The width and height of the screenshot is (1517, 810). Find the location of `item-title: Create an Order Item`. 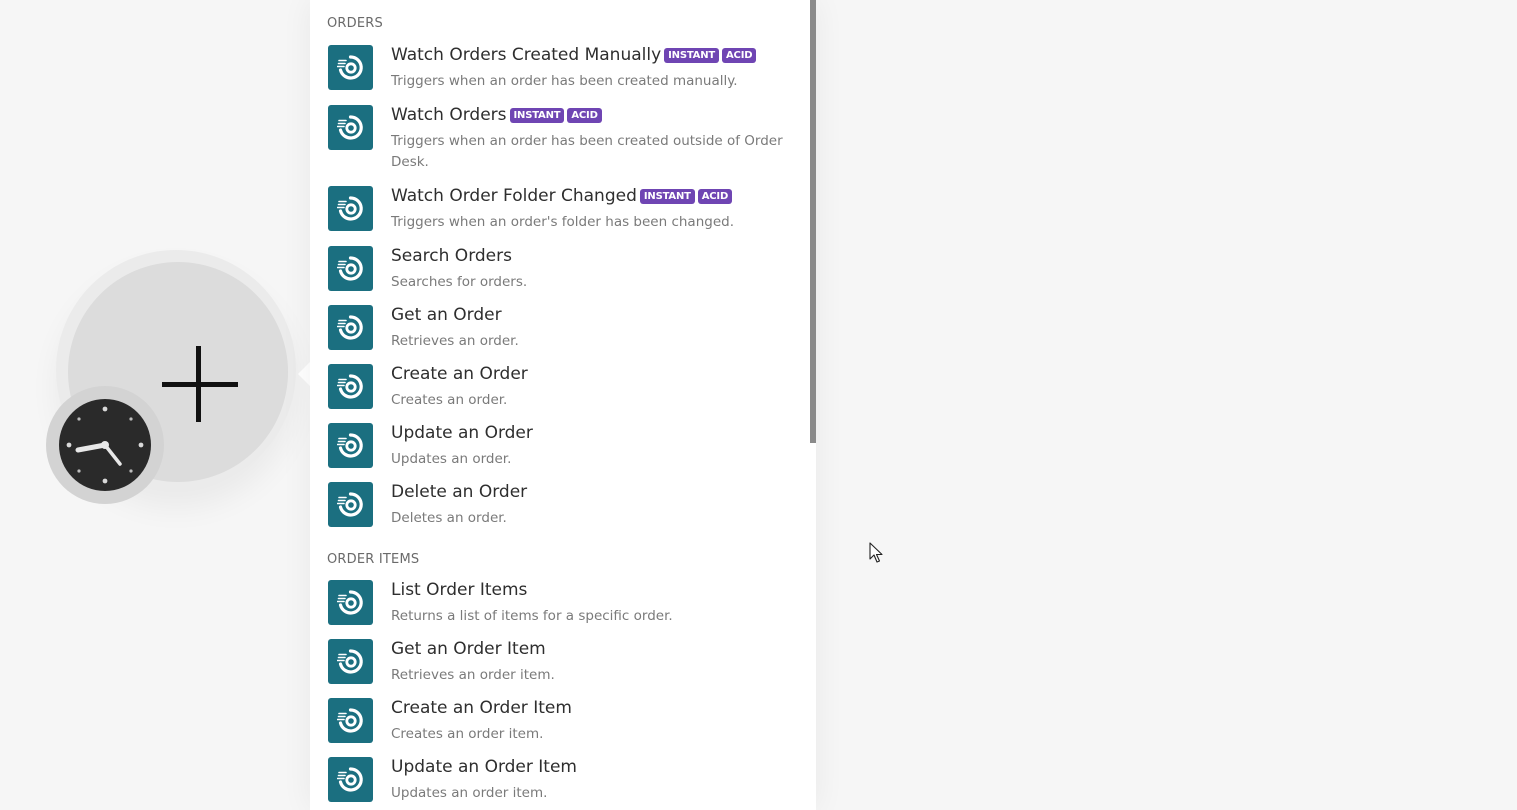

item-title: Create an Order Item is located at coordinates (481, 708).